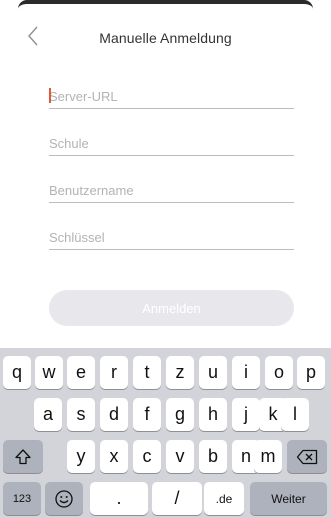 Image resolution: width=331 pixels, height=518 pixels. I want to click on key-f: f, so click(147, 414).